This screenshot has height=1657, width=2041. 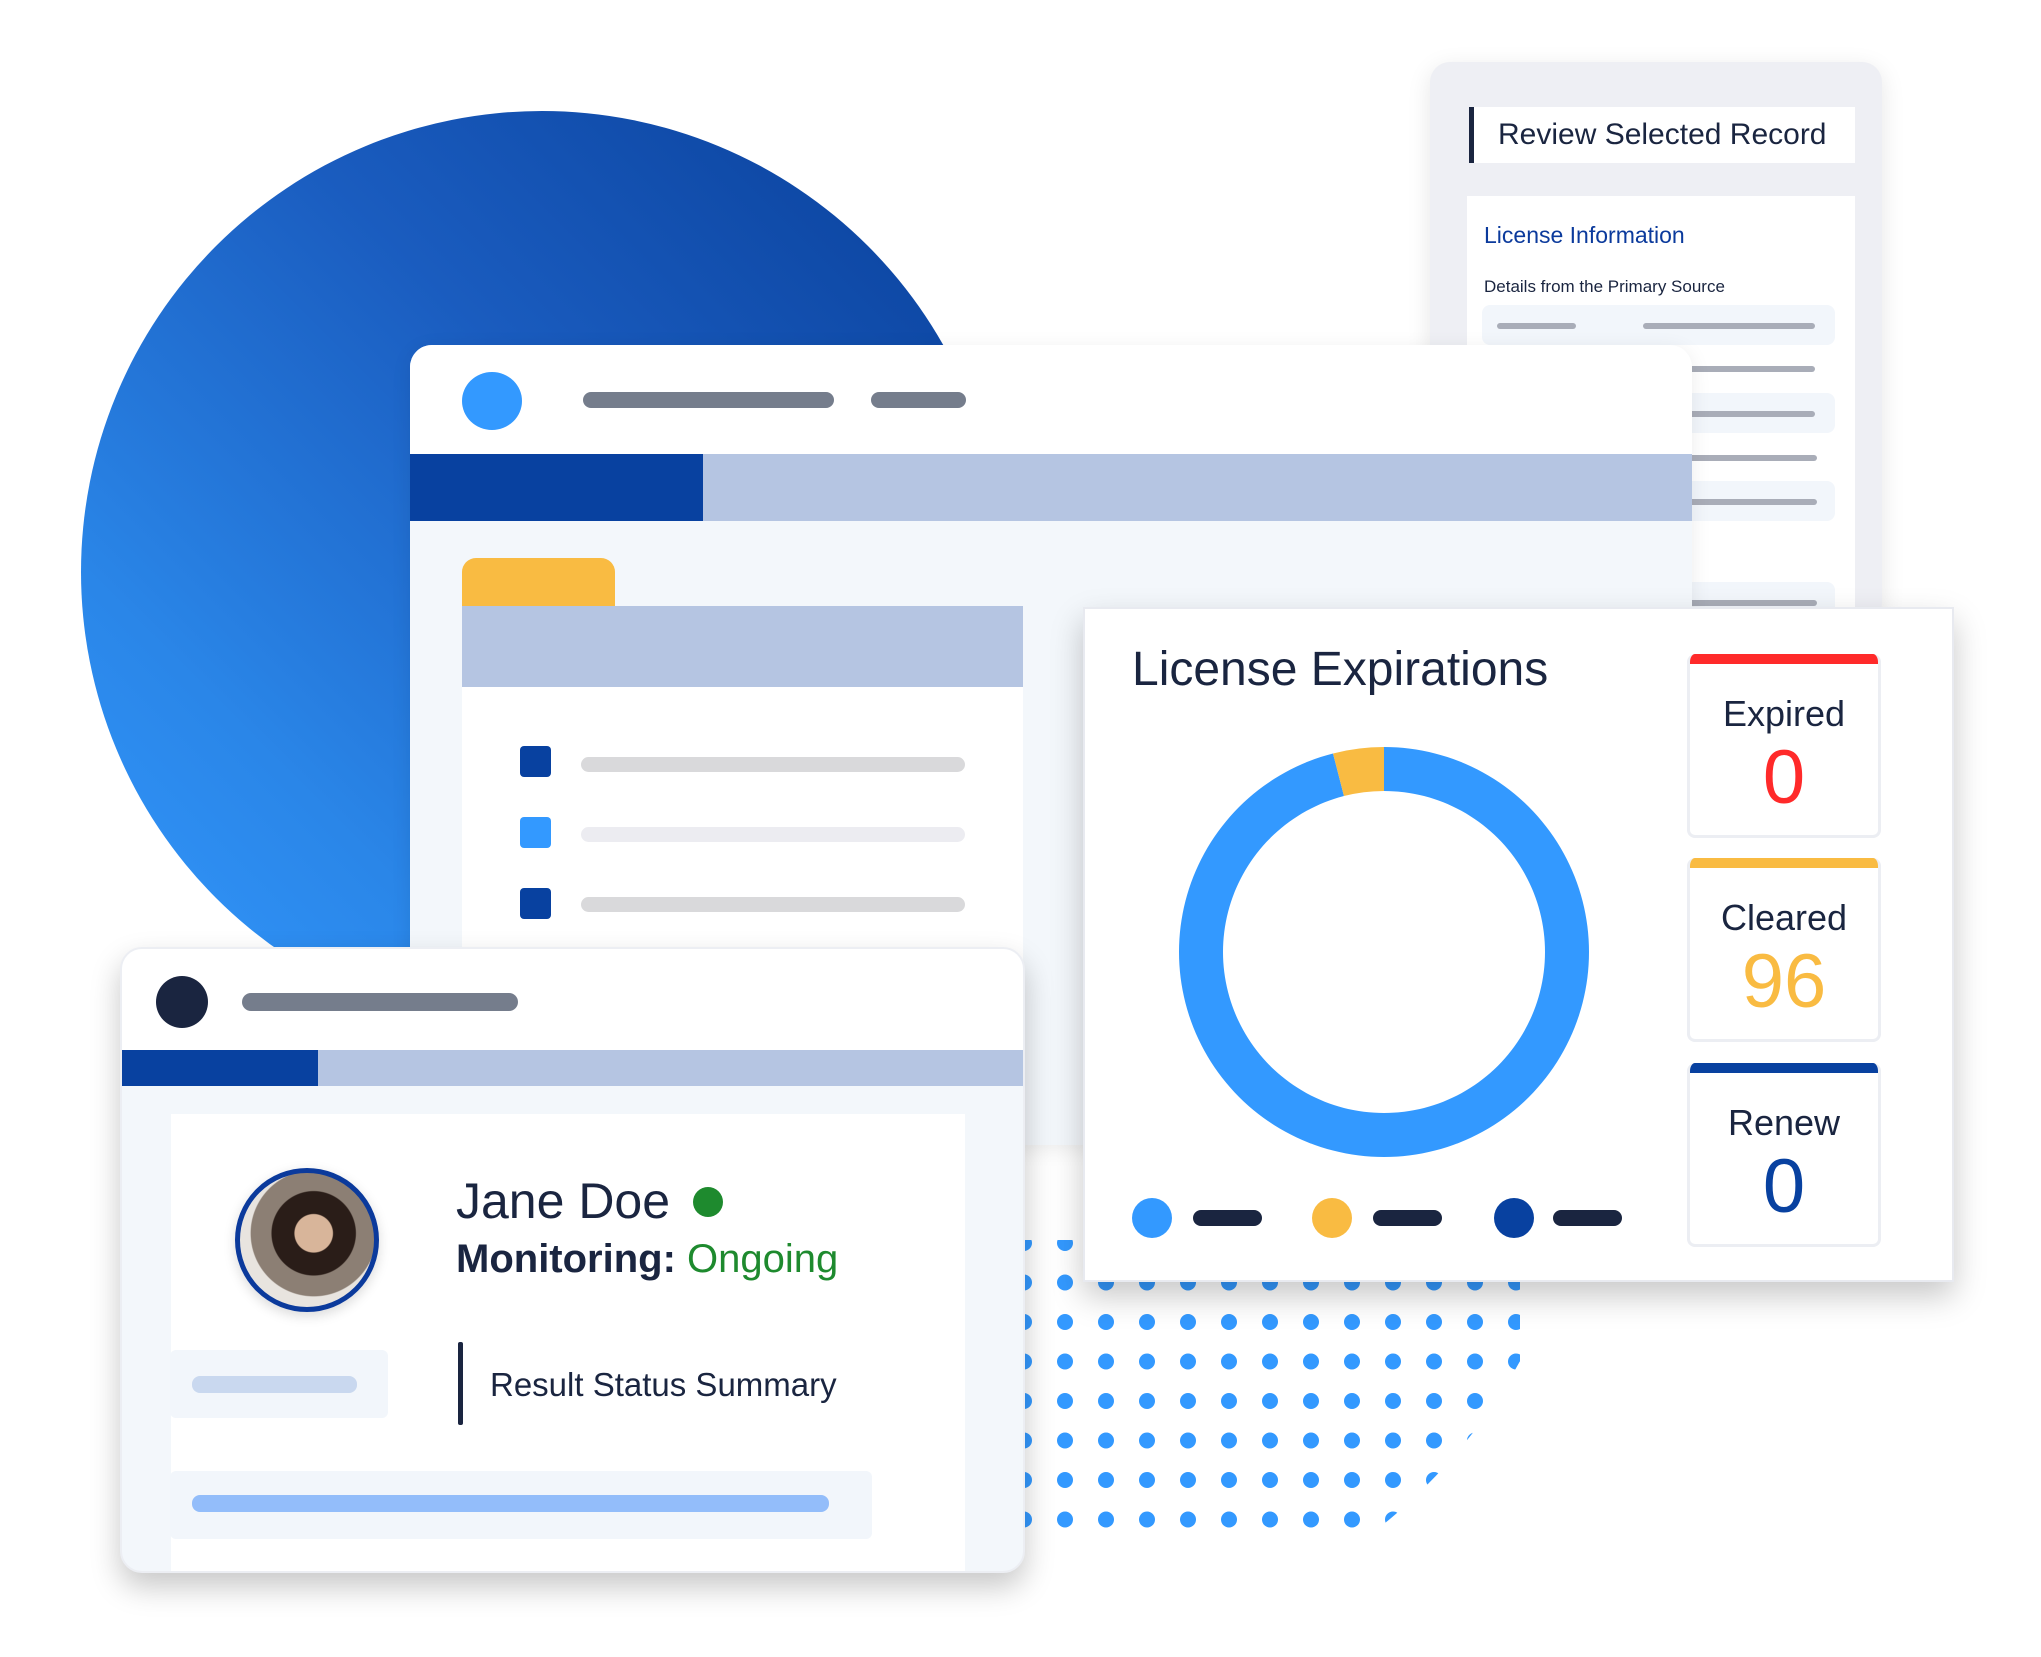 I want to click on profile-nav-bar, so click(x=572, y=1068).